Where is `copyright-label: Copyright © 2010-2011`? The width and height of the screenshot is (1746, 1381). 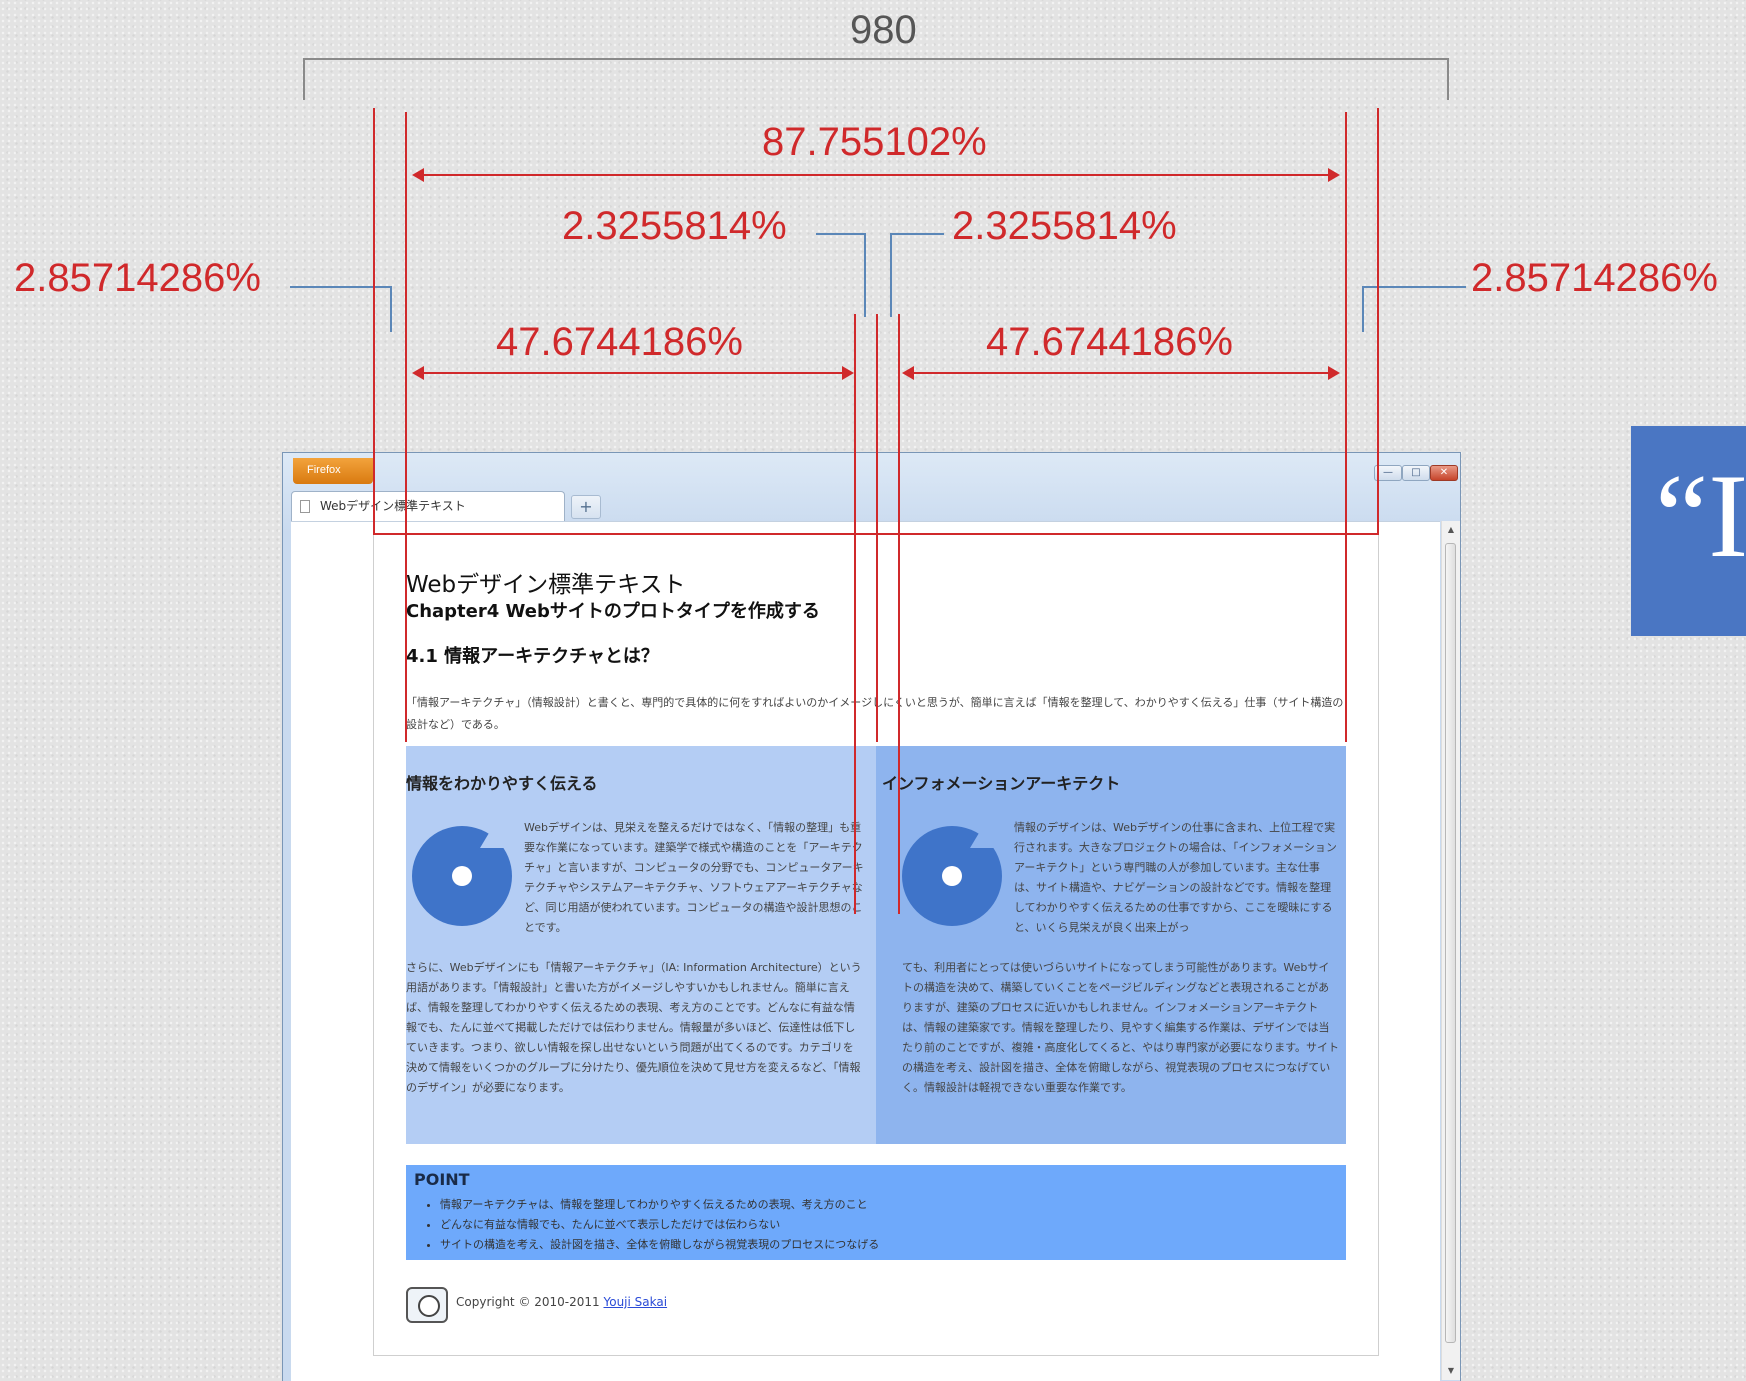
copyright-label: Copyright © 2010-2011 is located at coordinates (528, 1302).